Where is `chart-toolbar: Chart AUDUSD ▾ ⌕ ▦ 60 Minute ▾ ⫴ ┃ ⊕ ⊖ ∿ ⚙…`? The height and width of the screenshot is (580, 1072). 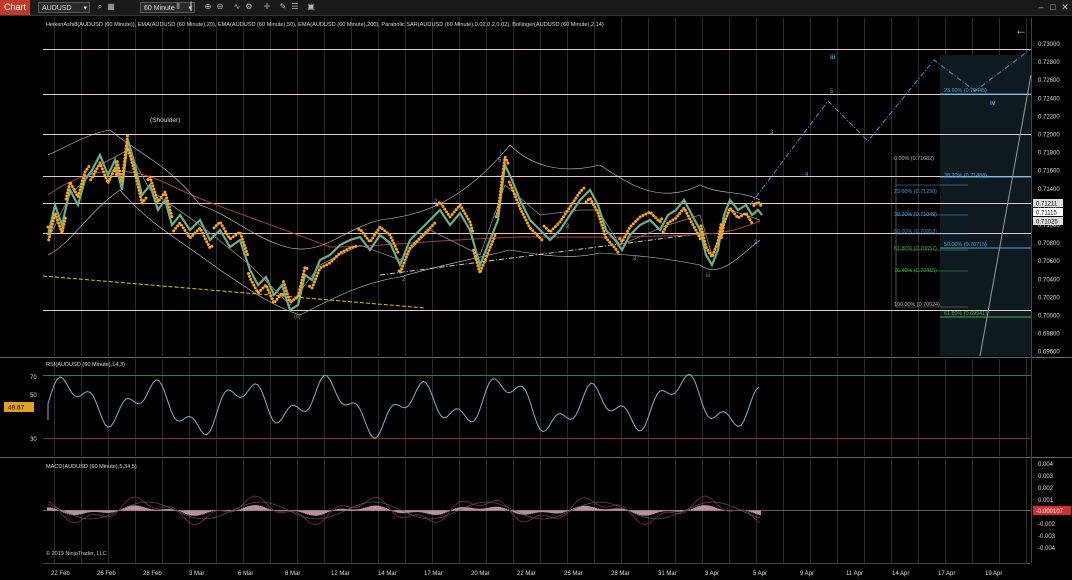 chart-toolbar: Chart AUDUSD ▾ ⌕ ▦ 60 Minute ▾ ⫴ ┃ ⊕ ⊖ ∿ ⚙… is located at coordinates (536, 8).